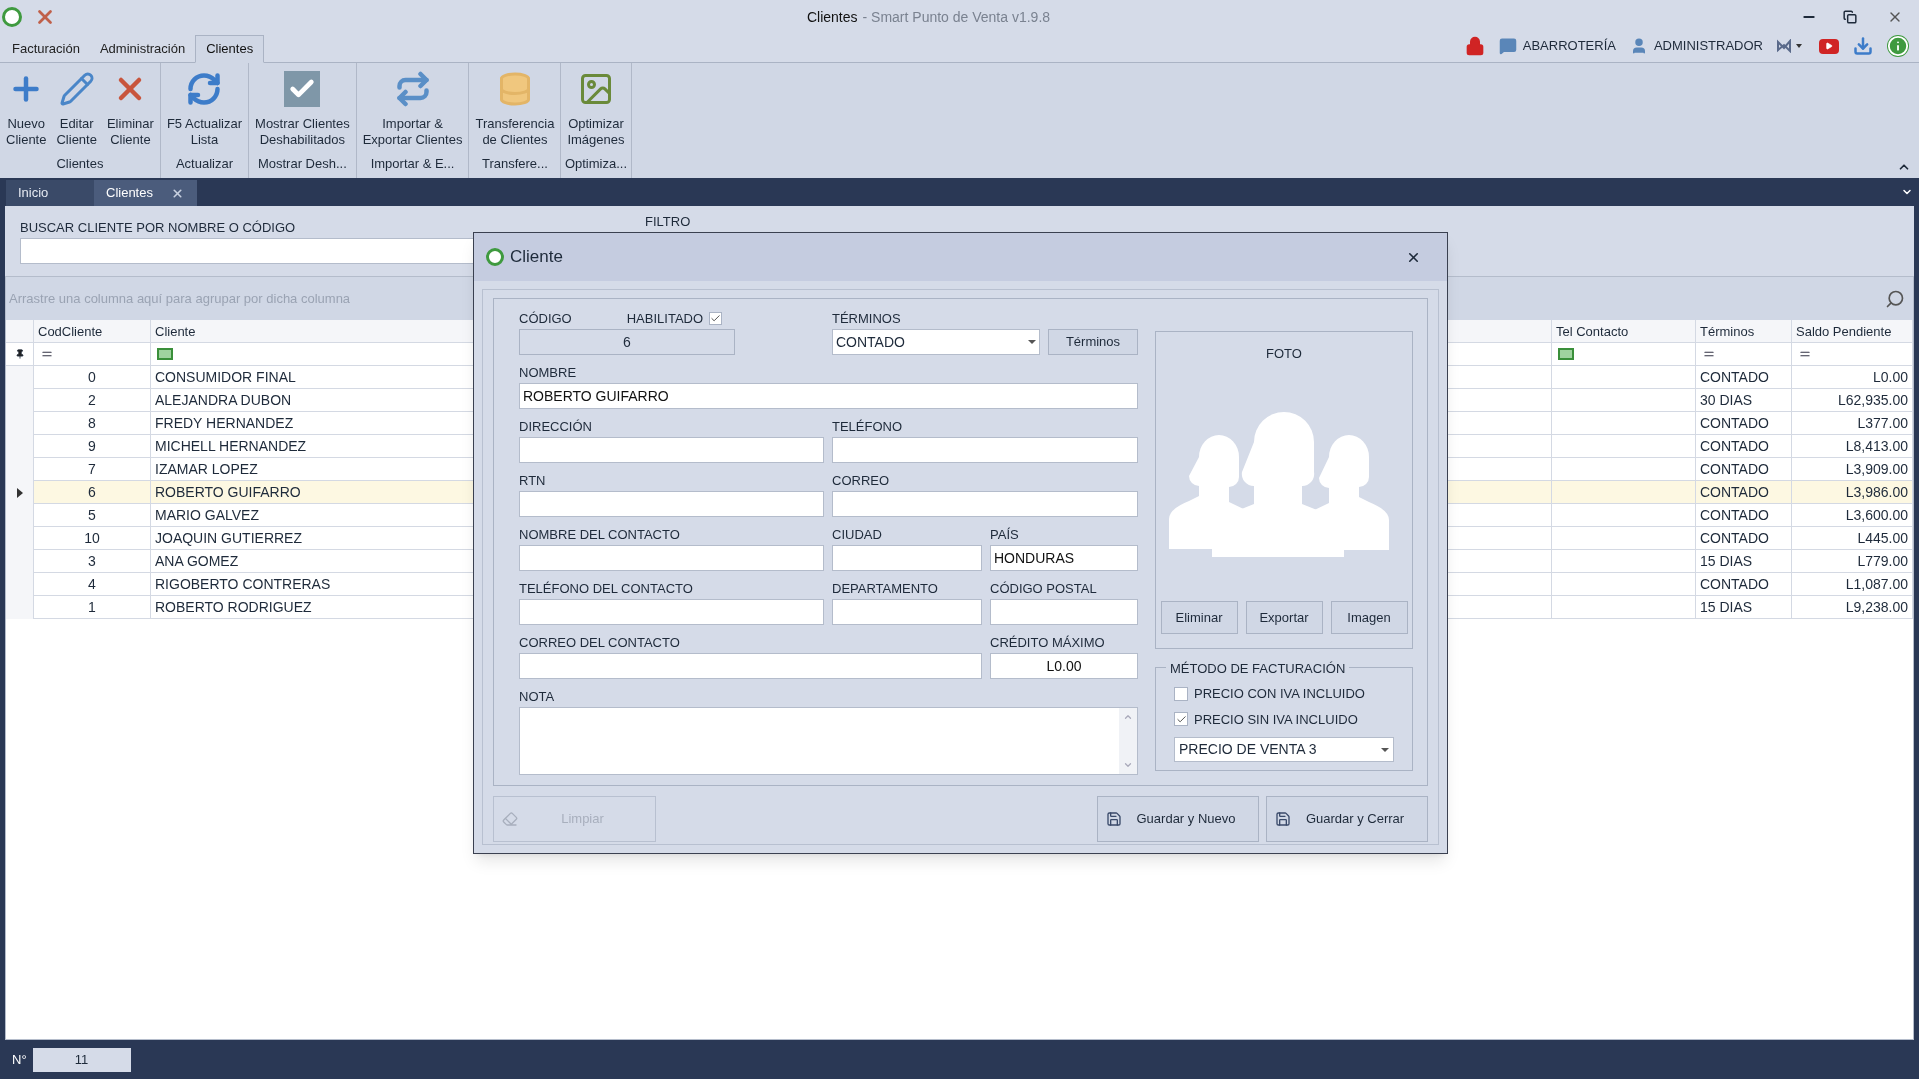 The height and width of the screenshot is (1079, 1919). Describe the element at coordinates (868, 427) in the screenshot. I see `field-label: TELÉFONO` at that location.